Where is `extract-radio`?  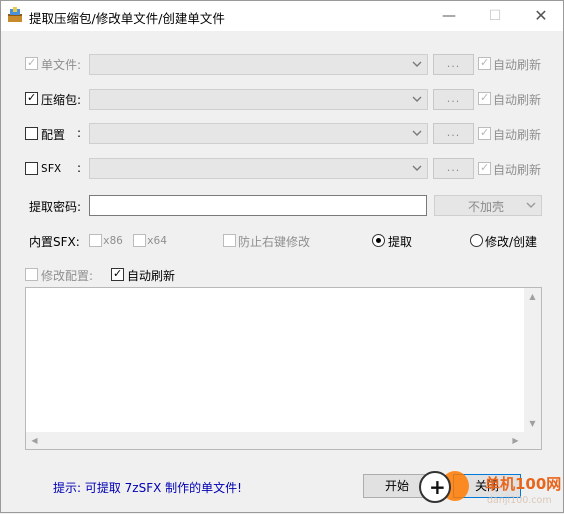 extract-radio is located at coordinates (378, 240).